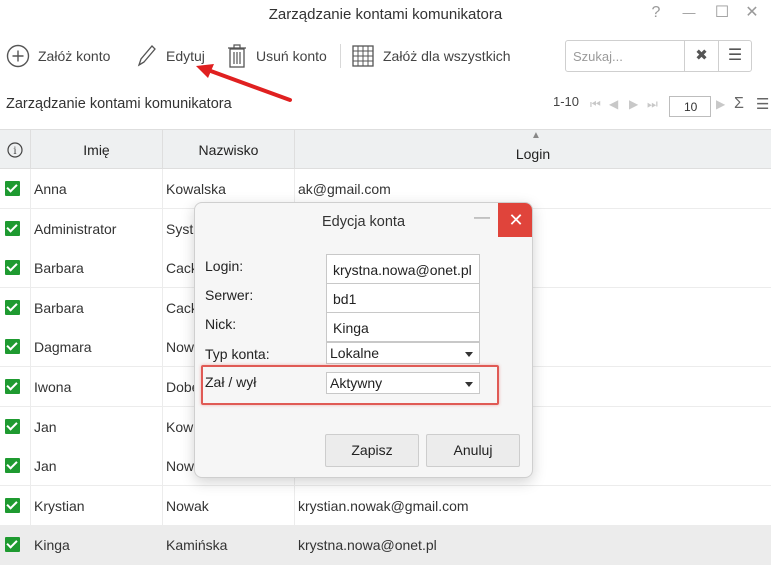 This screenshot has height=575, width=771. What do you see at coordinates (229, 505) in the screenshot?
I see `last-name-cell: Nowak` at bounding box center [229, 505].